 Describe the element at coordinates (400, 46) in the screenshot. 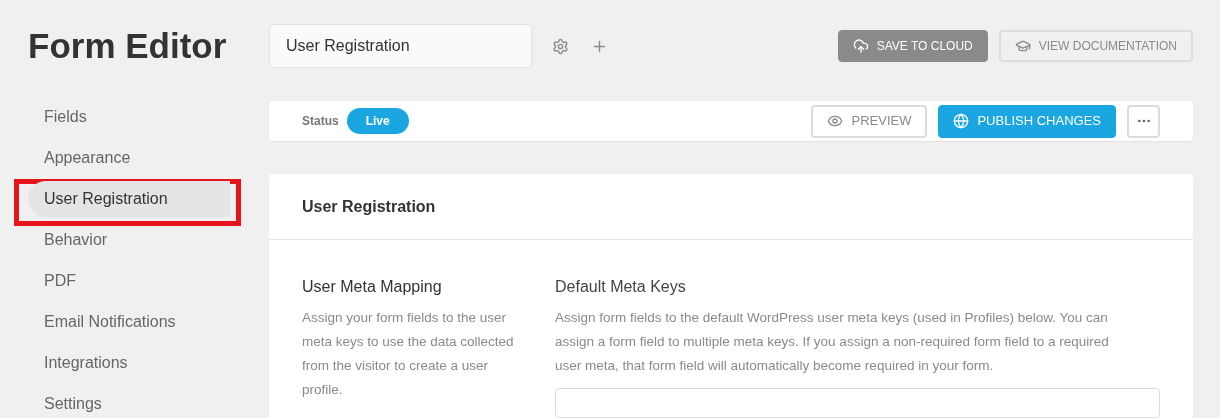

I see `form-name-field: User Registration` at that location.